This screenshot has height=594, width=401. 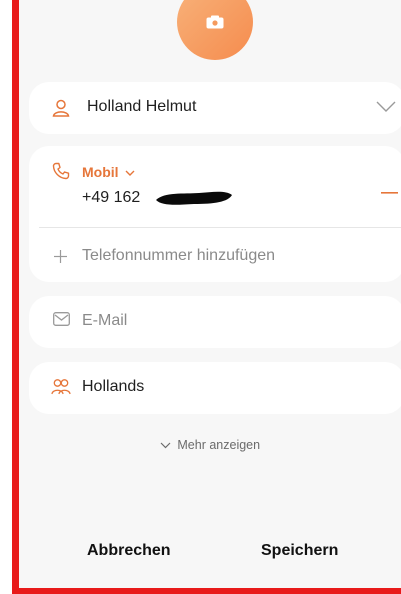 What do you see at coordinates (141, 107) in the screenshot?
I see `name-field: Holland Helmut` at bounding box center [141, 107].